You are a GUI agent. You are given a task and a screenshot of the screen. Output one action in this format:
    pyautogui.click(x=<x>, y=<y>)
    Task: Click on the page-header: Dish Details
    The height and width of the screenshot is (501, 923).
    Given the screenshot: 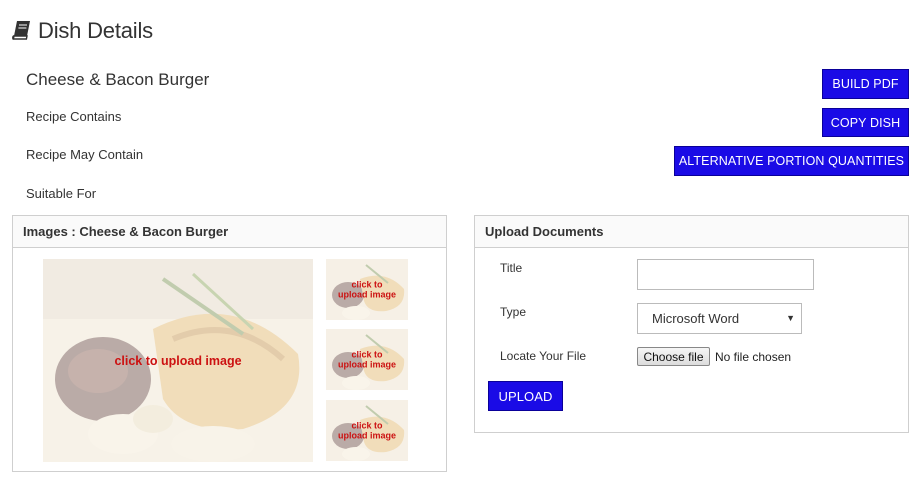 What is the action you would take?
    pyautogui.click(x=82, y=31)
    